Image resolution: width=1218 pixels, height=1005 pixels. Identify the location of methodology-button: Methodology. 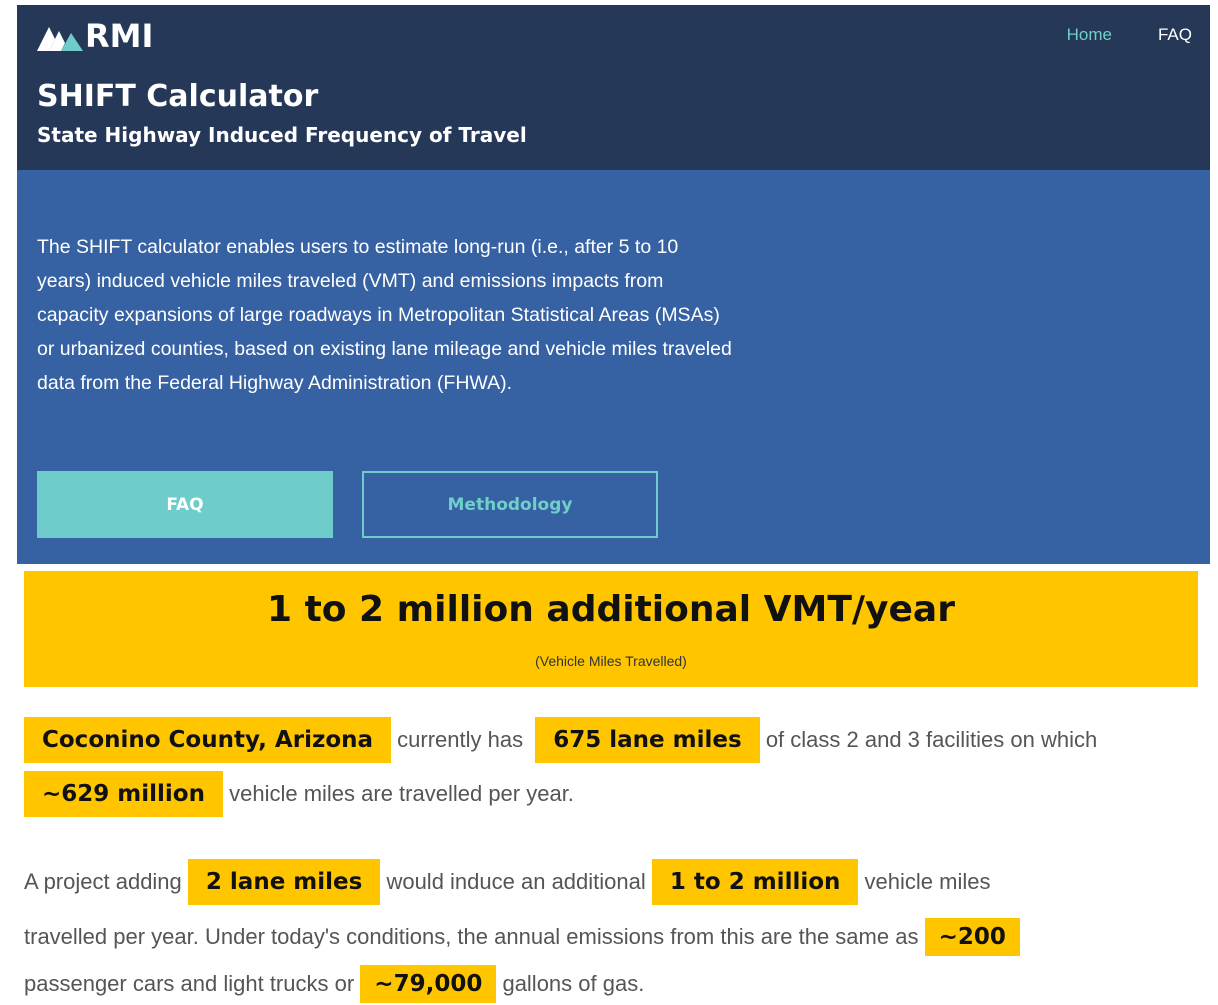
(510, 504).